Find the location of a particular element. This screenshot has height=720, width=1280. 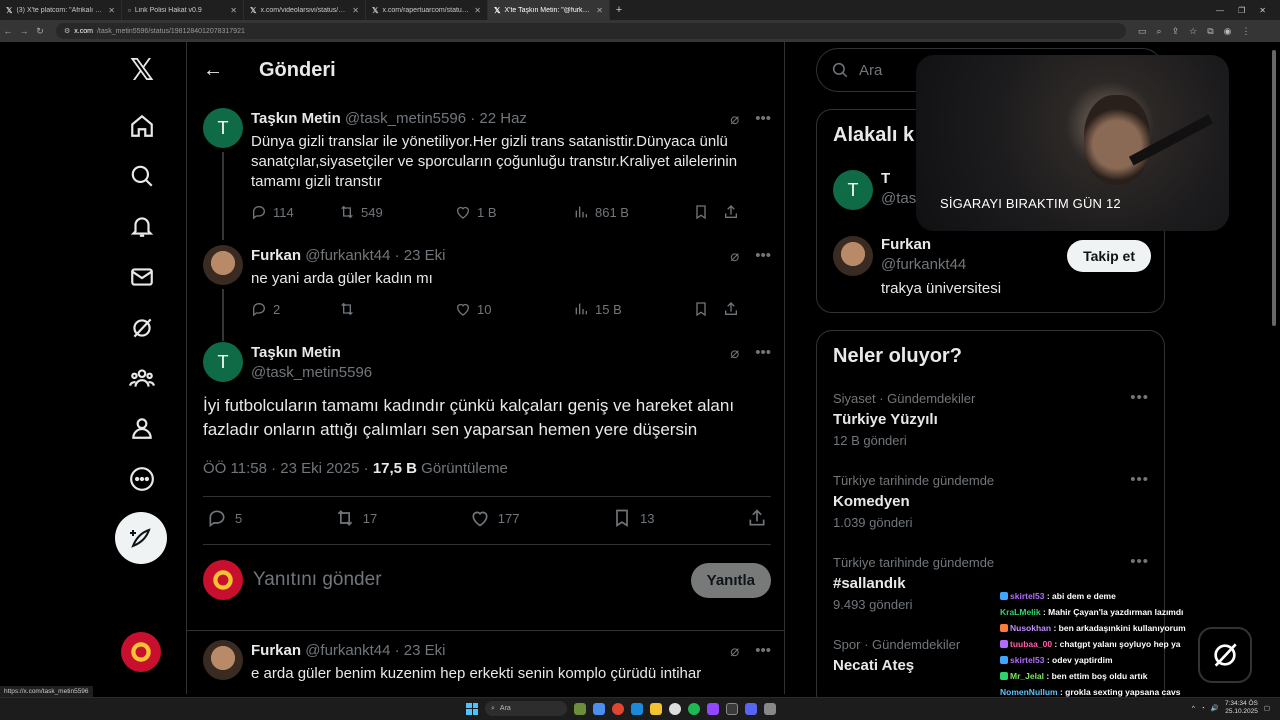

reply-button: 2 is located at coordinates (295, 309).